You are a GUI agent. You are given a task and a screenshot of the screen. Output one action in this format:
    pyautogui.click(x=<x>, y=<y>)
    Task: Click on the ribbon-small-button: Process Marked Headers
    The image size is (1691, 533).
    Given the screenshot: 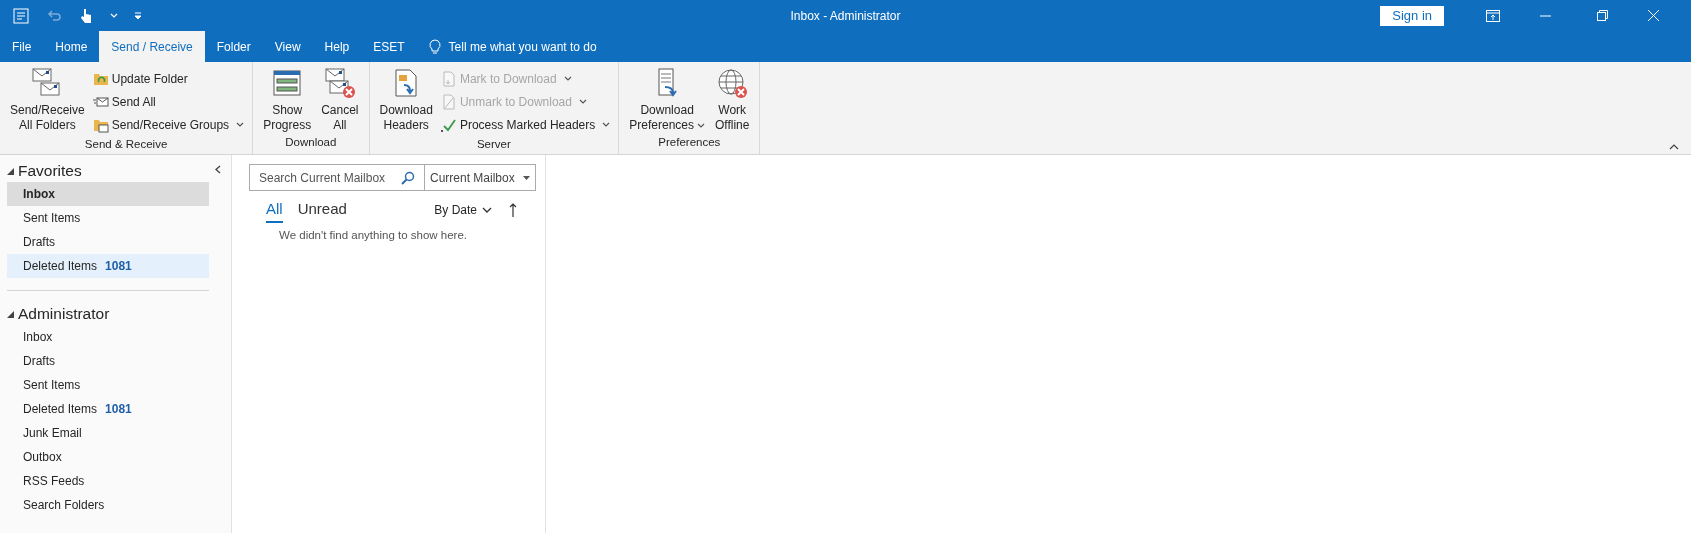 What is the action you would take?
    pyautogui.click(x=525, y=124)
    